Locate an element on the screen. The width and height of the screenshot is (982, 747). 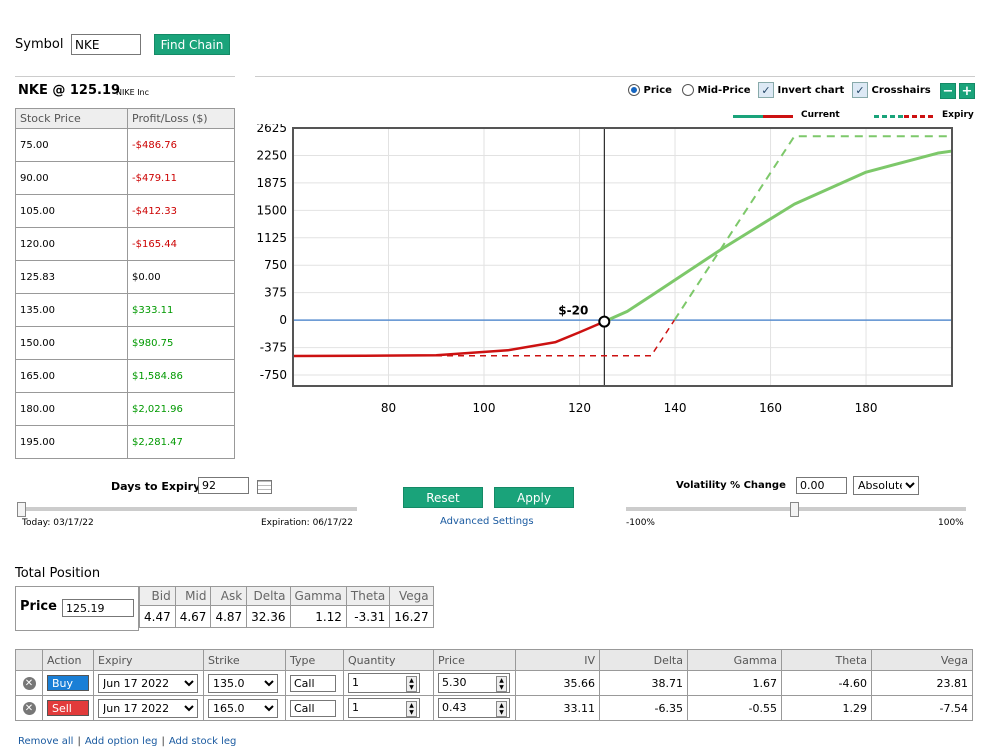
strike-select: 165.0 is located at coordinates (243, 708).